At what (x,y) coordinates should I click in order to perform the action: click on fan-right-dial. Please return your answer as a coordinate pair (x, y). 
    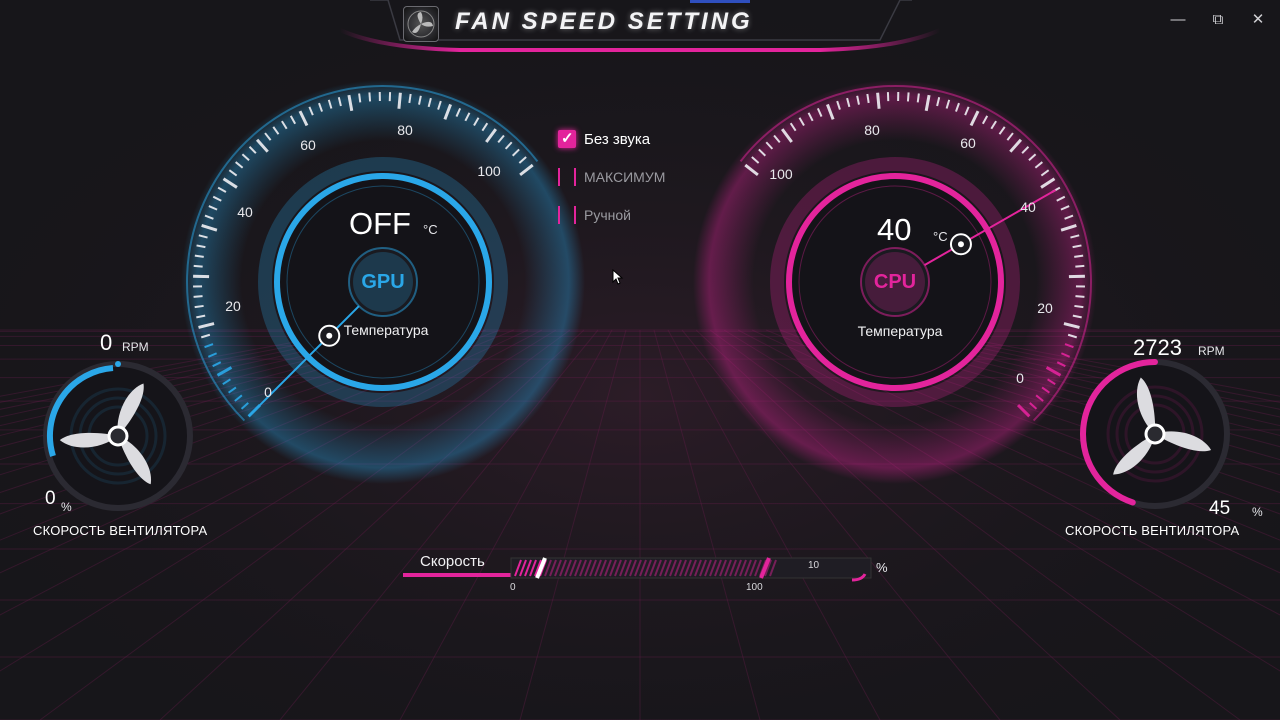
    Looking at the image, I should click on (1155, 434).